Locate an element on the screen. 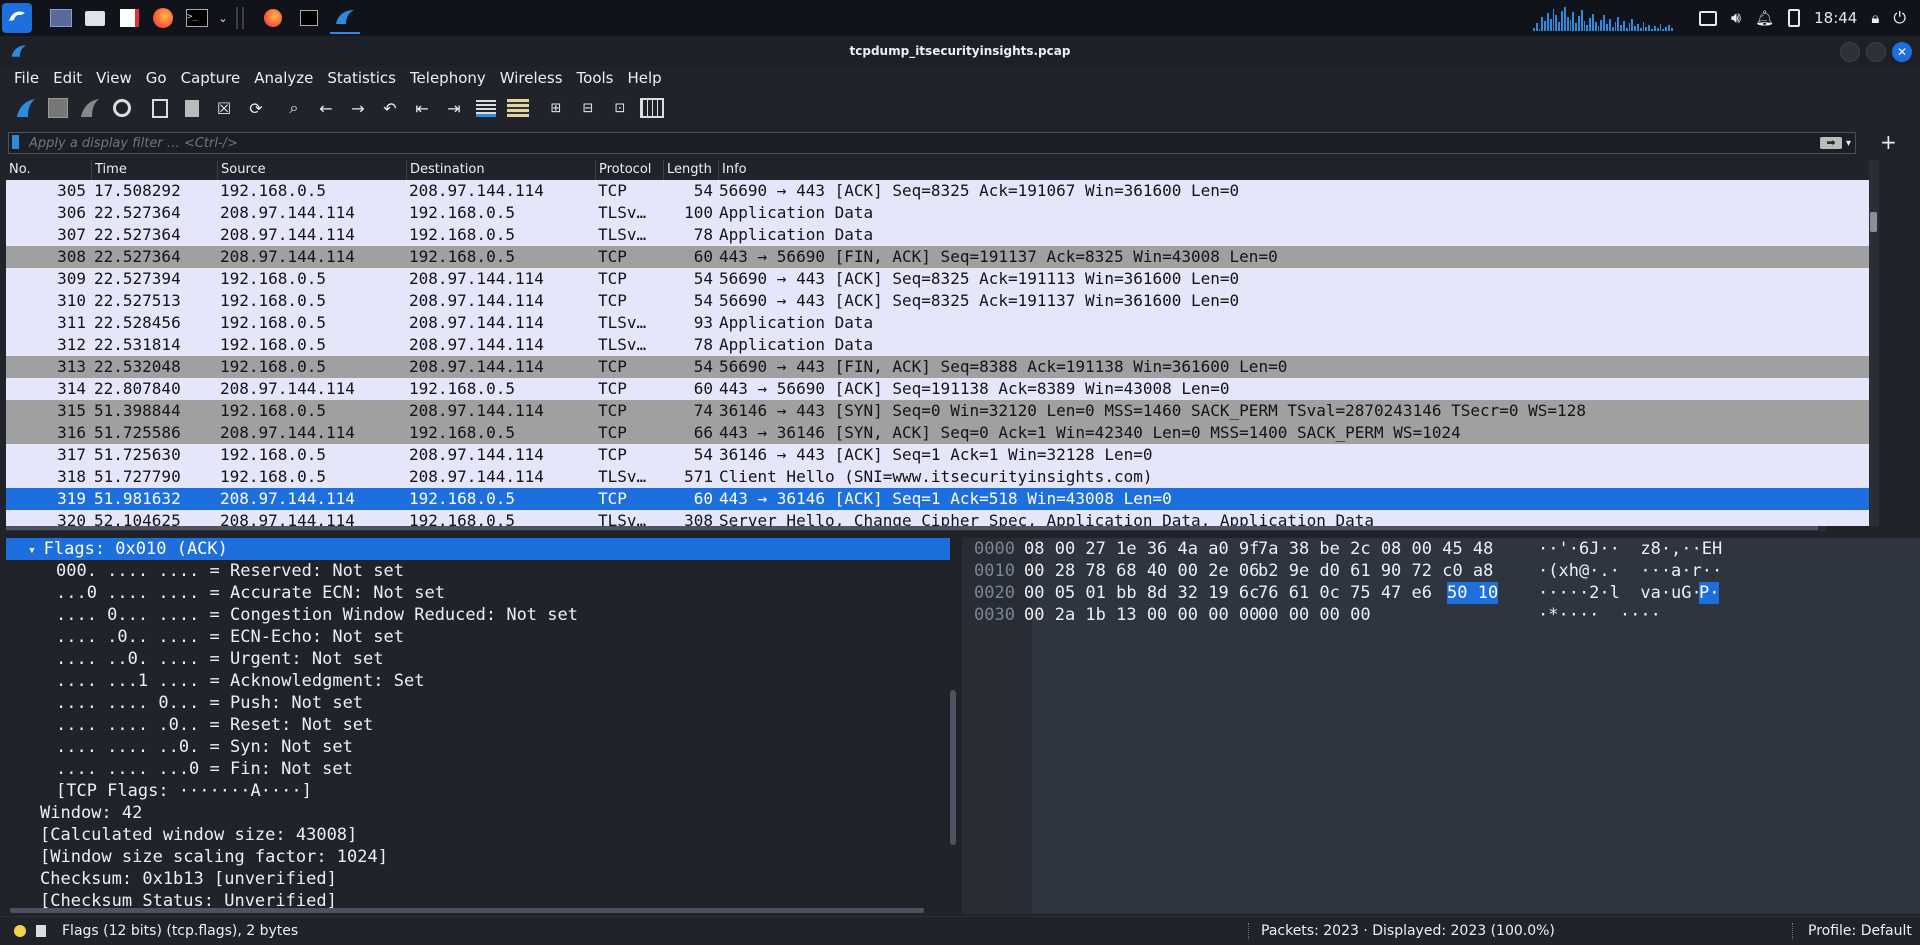 The image size is (1920, 945). apply-filter-icon: ➡ is located at coordinates (1830, 143).